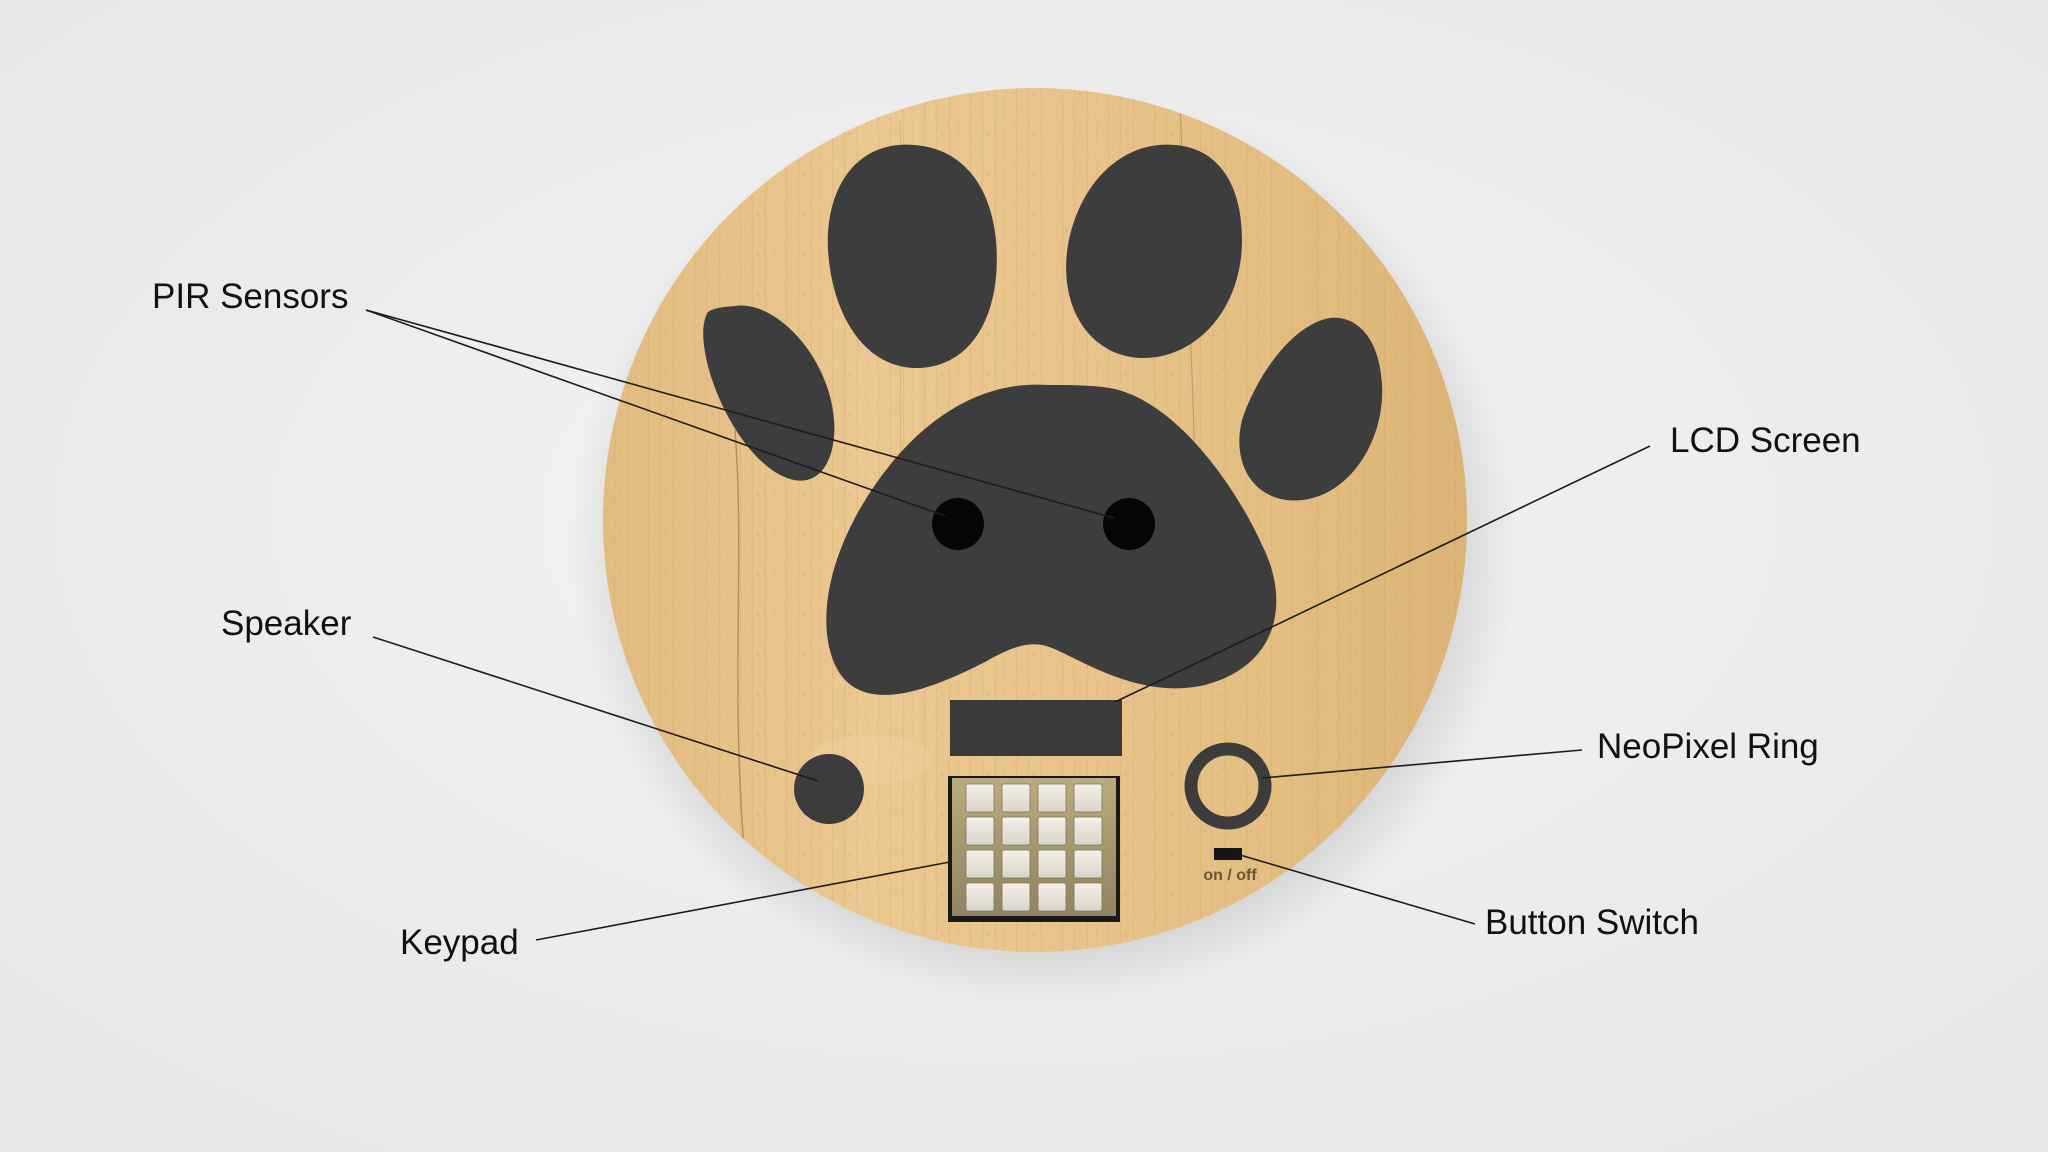 The image size is (2048, 1152). Describe the element at coordinates (1228, 854) in the screenshot. I see `button-switch` at that location.